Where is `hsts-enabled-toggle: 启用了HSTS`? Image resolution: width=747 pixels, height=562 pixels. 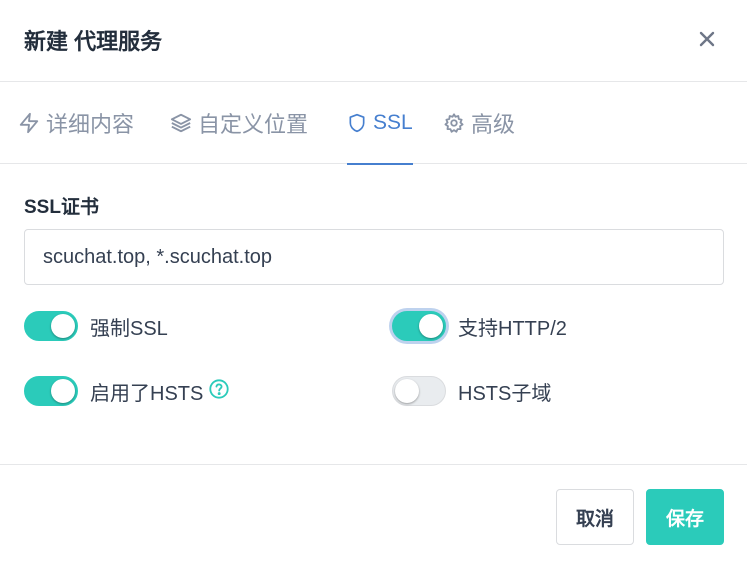 hsts-enabled-toggle: 启用了HSTS is located at coordinates (127, 391).